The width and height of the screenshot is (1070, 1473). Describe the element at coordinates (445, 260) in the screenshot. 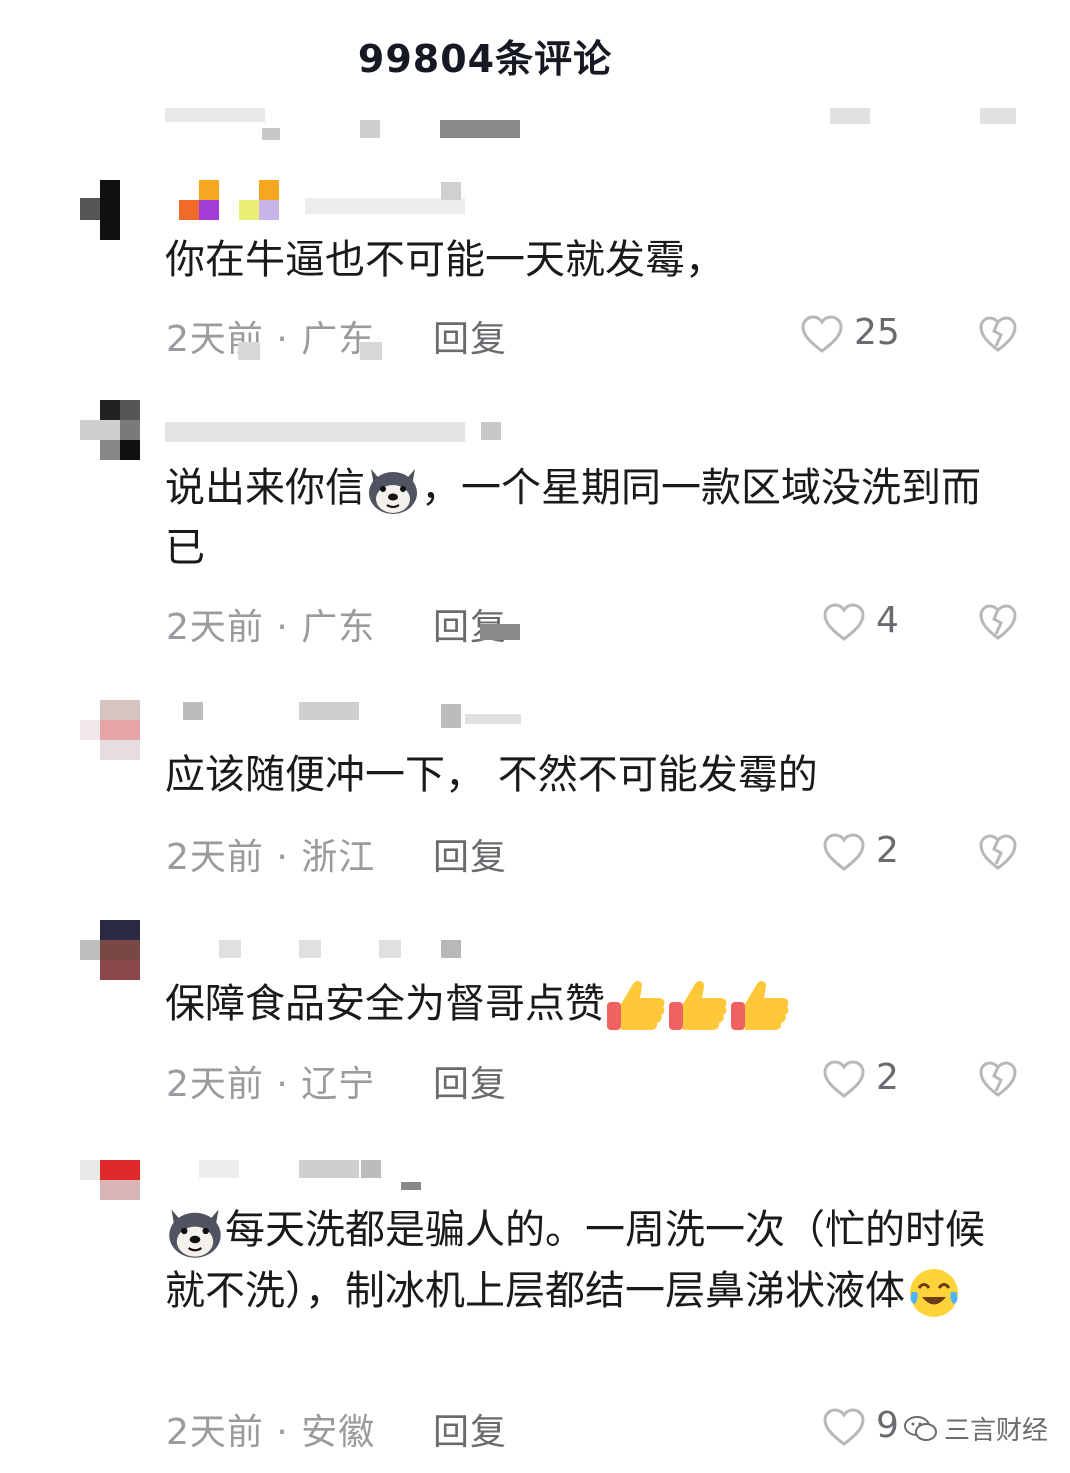

I see `comment-text: 你在牛逼也不可能一天就发霉，` at that location.